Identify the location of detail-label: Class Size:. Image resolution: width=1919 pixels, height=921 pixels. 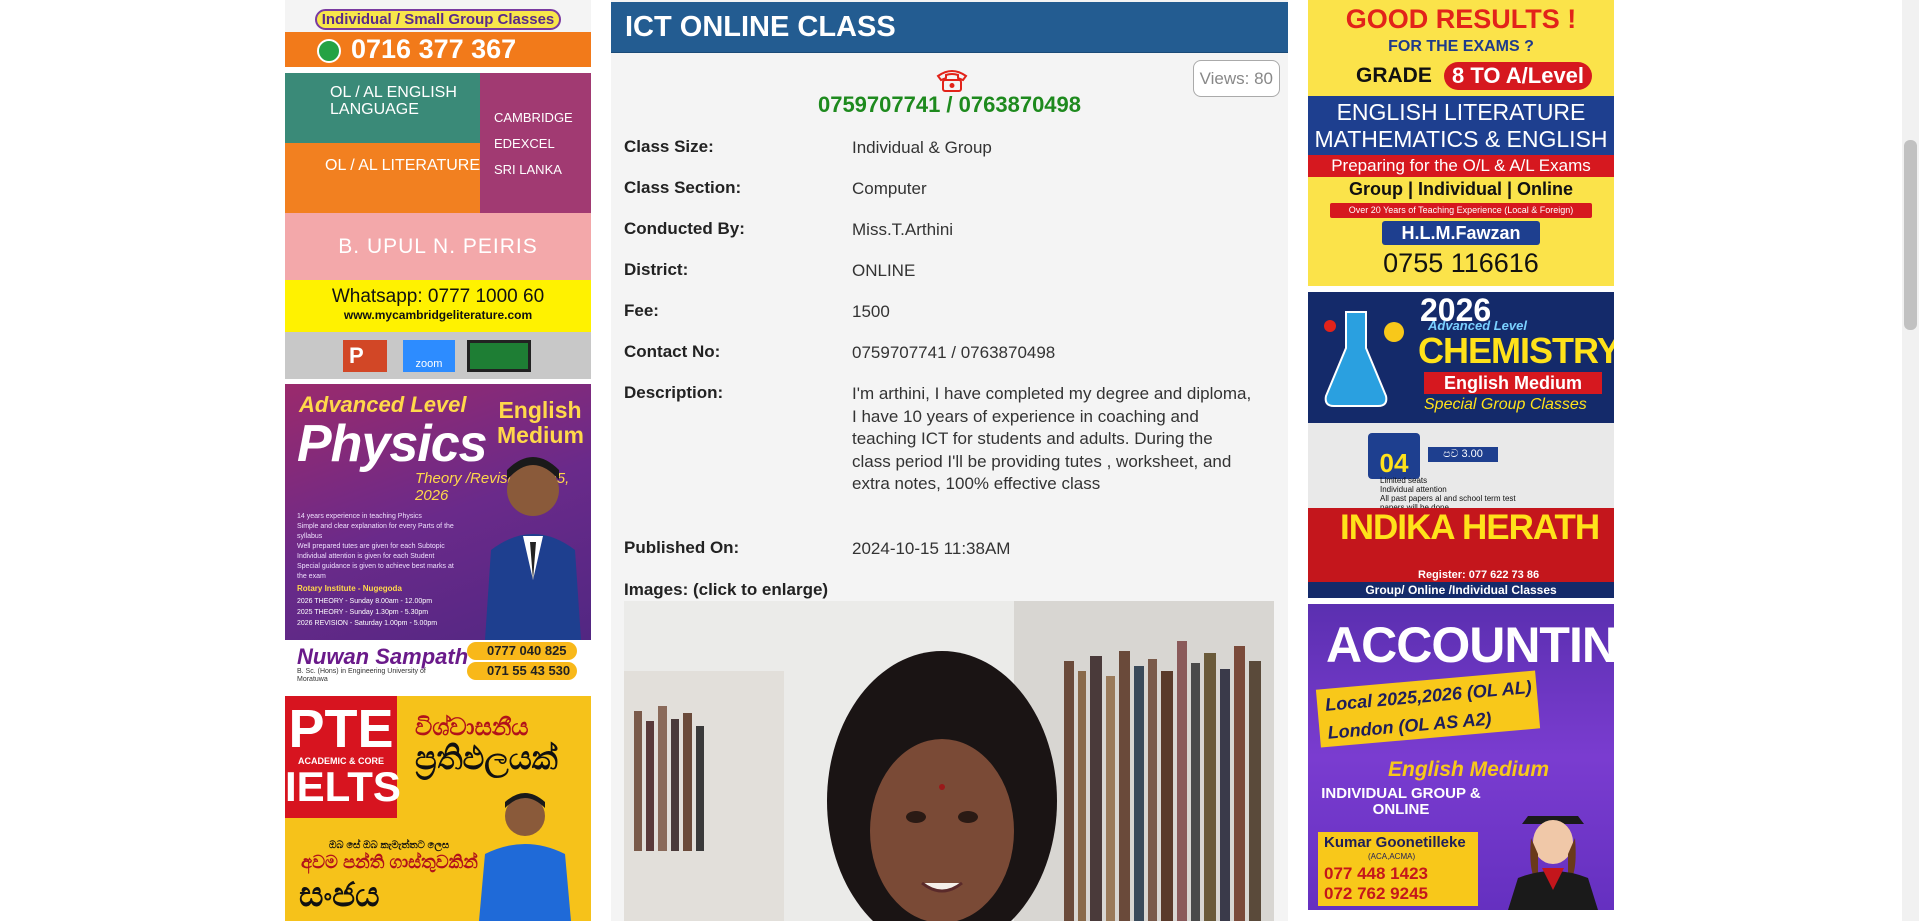
(669, 146).